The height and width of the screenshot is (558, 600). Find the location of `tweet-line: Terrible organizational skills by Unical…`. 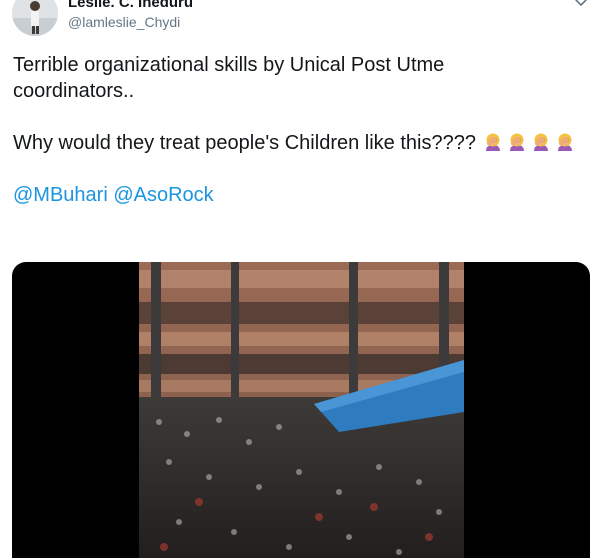

tweet-line: Terrible organizational skills by Unical… is located at coordinates (229, 65).